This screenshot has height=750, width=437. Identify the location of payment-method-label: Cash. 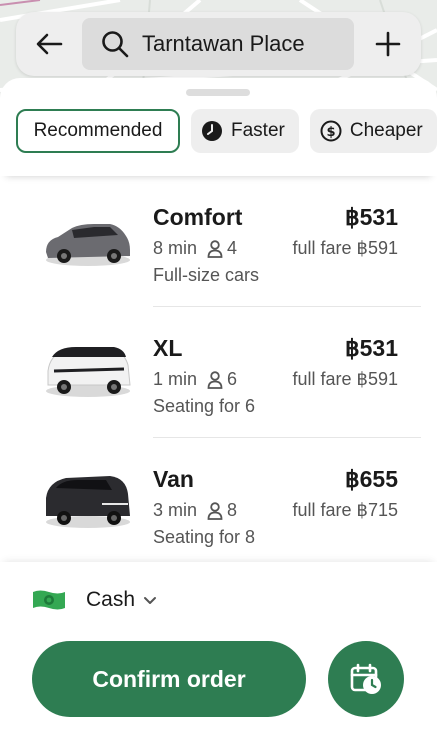
(111, 599).